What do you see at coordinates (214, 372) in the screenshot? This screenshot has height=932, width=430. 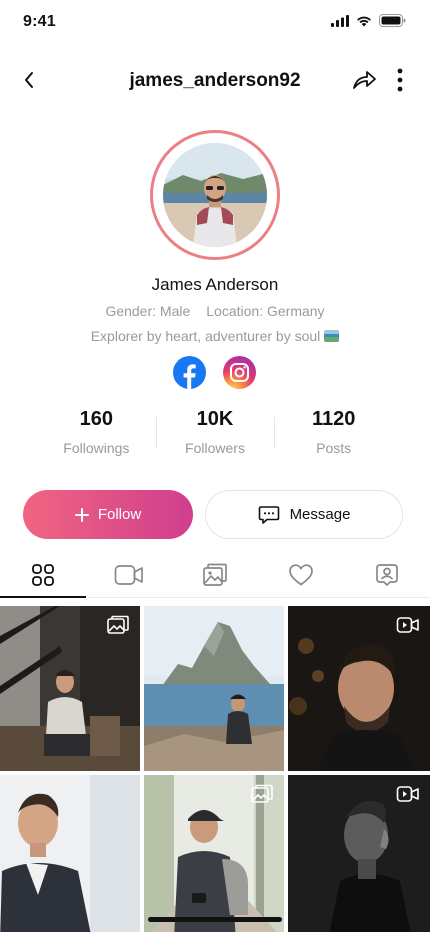 I see `social-links` at bounding box center [214, 372].